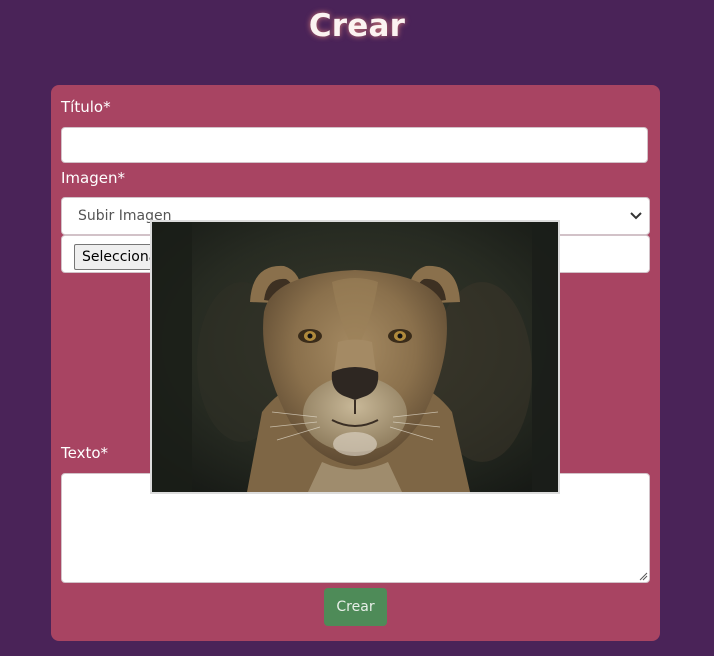 Image resolution: width=714 pixels, height=656 pixels. What do you see at coordinates (93, 178) in the screenshot?
I see `image-label: Imagen*` at bounding box center [93, 178].